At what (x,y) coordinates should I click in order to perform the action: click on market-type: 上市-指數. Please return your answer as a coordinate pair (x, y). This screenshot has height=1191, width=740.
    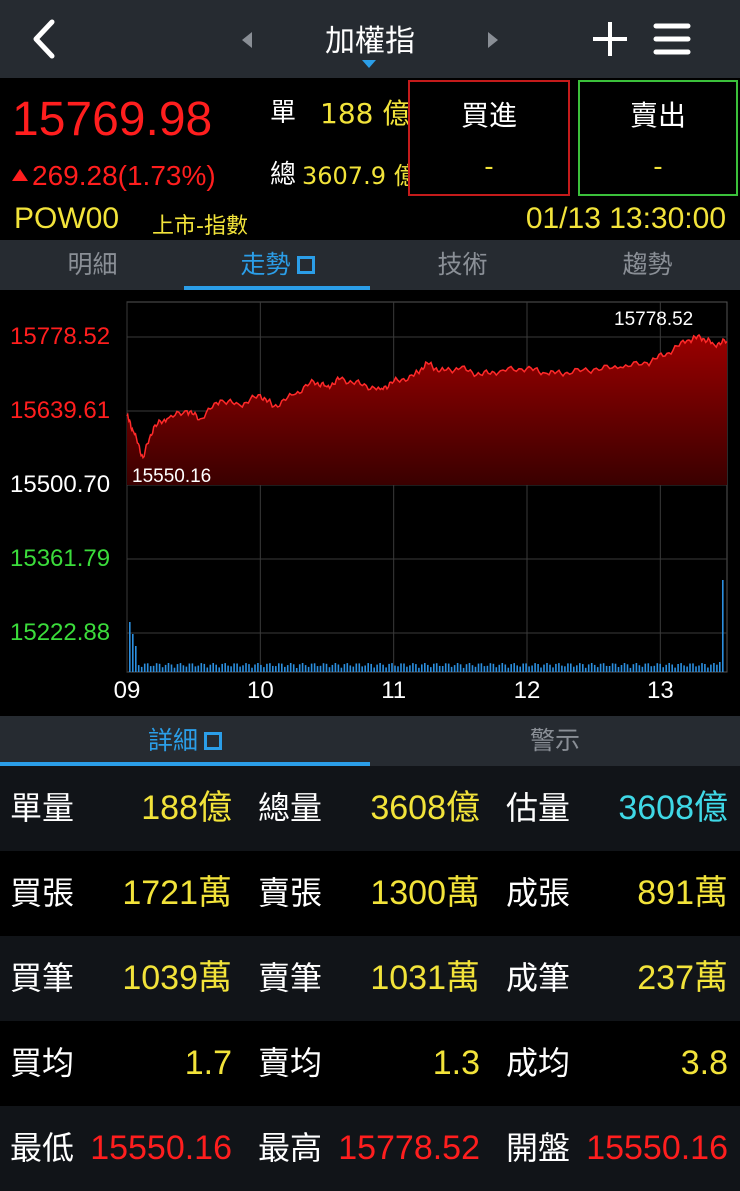
    Looking at the image, I should click on (200, 226).